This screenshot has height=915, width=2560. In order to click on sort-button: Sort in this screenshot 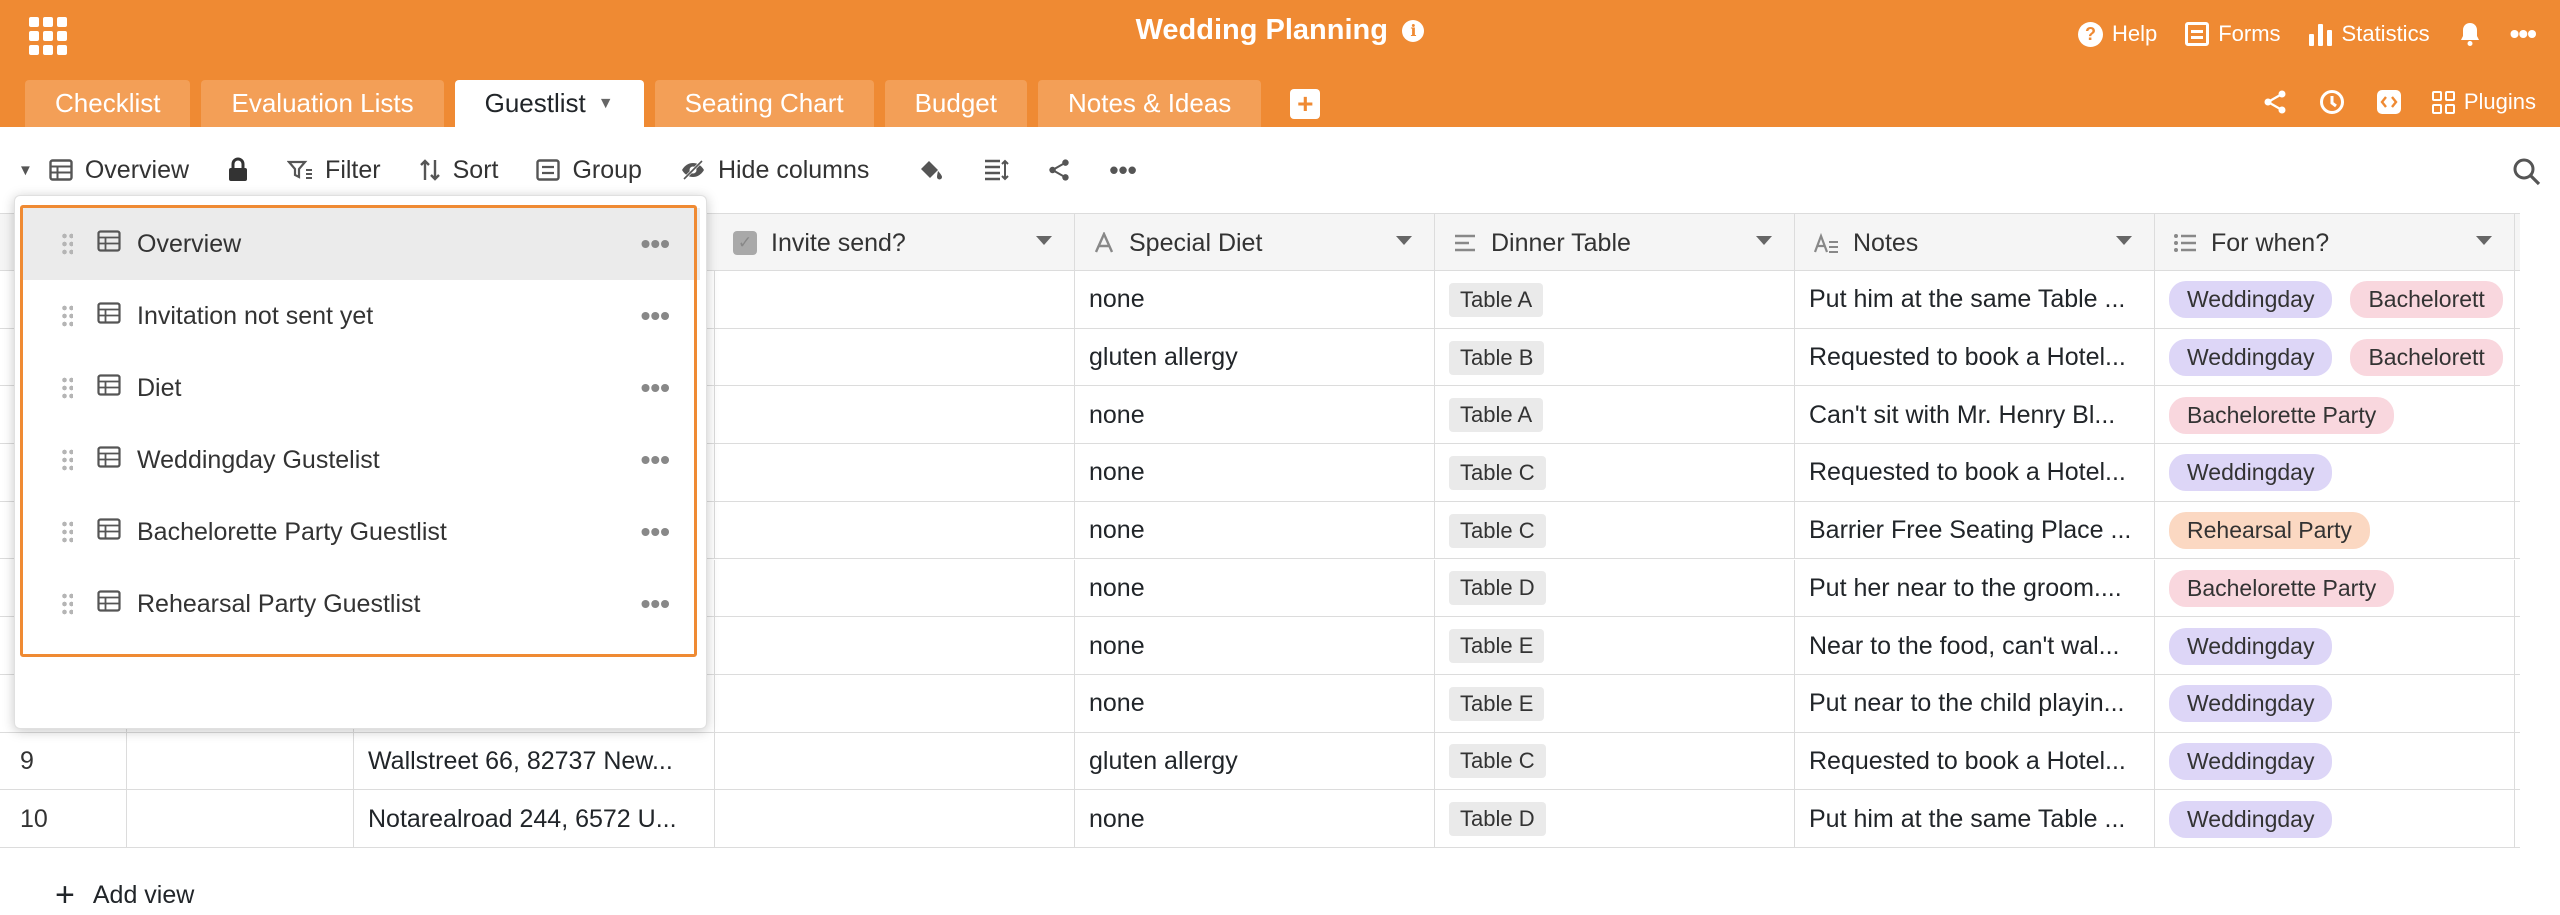, I will do `click(458, 170)`.